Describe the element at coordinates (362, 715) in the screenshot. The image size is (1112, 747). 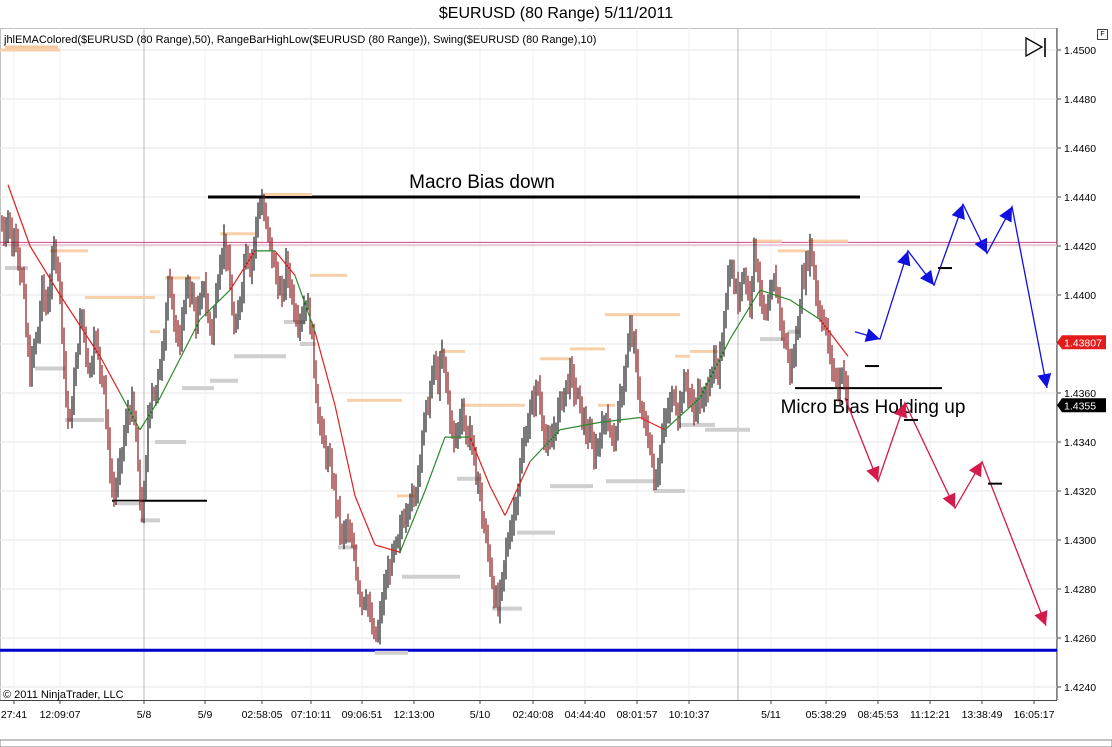
I see `x-tick-label: 09:06:51` at that location.